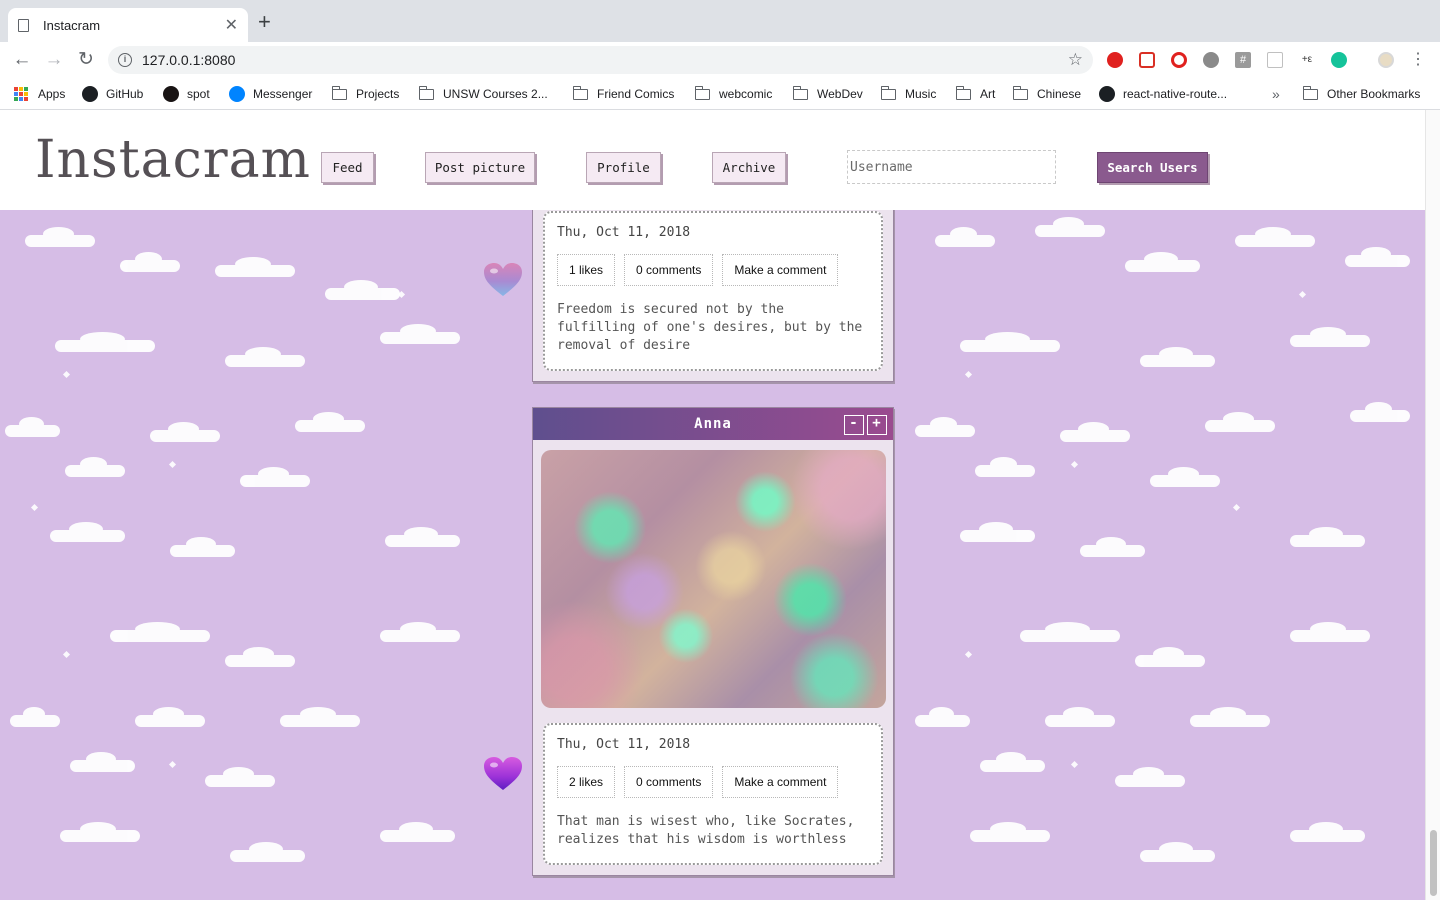 The image size is (1440, 900). Describe the element at coordinates (1432, 505) in the screenshot. I see `page-scrollbar` at that location.